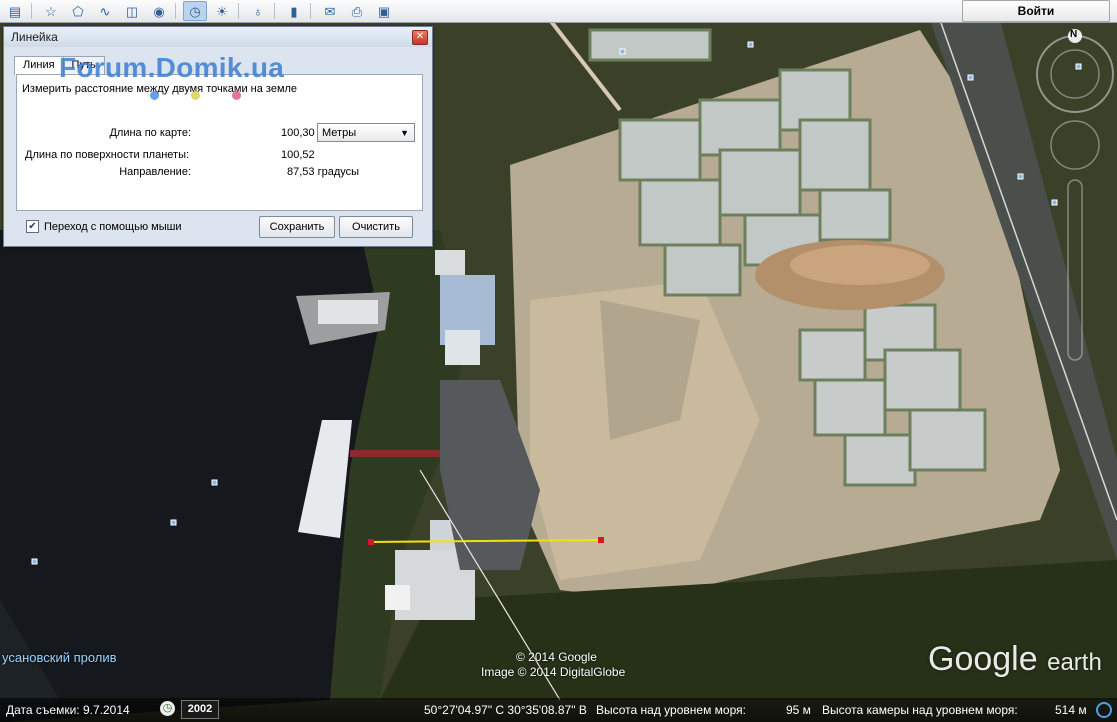 The height and width of the screenshot is (722, 1117). I want to click on units-select: Метры ▼, so click(366, 132).